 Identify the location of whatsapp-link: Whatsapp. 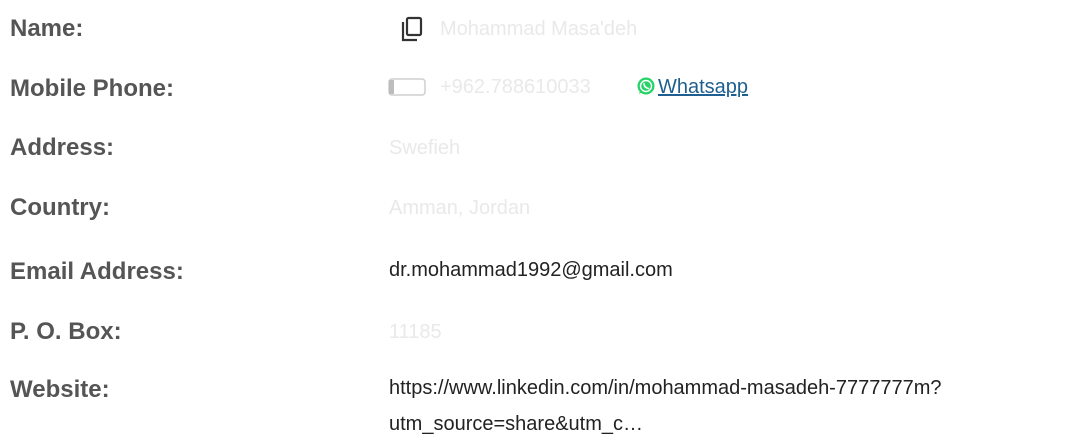
(703, 87).